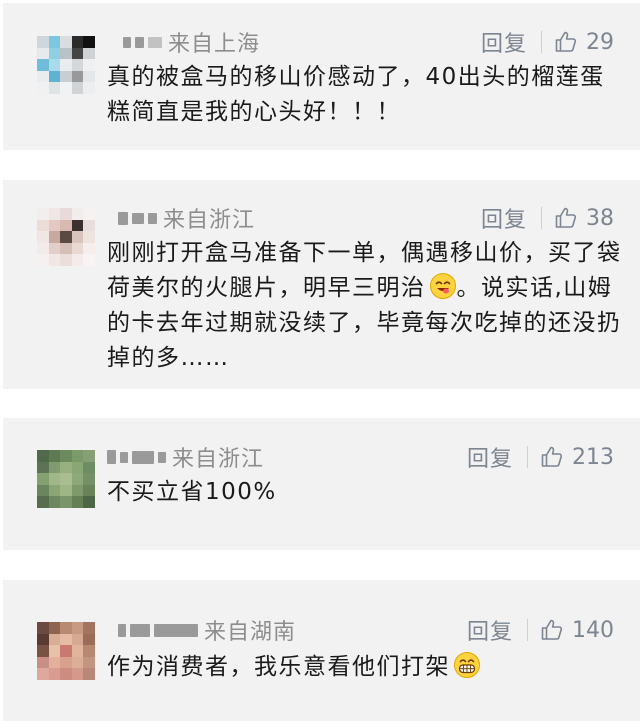 Image resolution: width=642 pixels, height=721 pixels. I want to click on comment-actions: 回复 140, so click(540, 630).